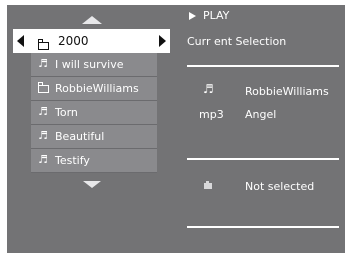 The height and width of the screenshot is (258, 355). Describe the element at coordinates (211, 114) in the screenshot. I see `file-format: mp3` at that location.